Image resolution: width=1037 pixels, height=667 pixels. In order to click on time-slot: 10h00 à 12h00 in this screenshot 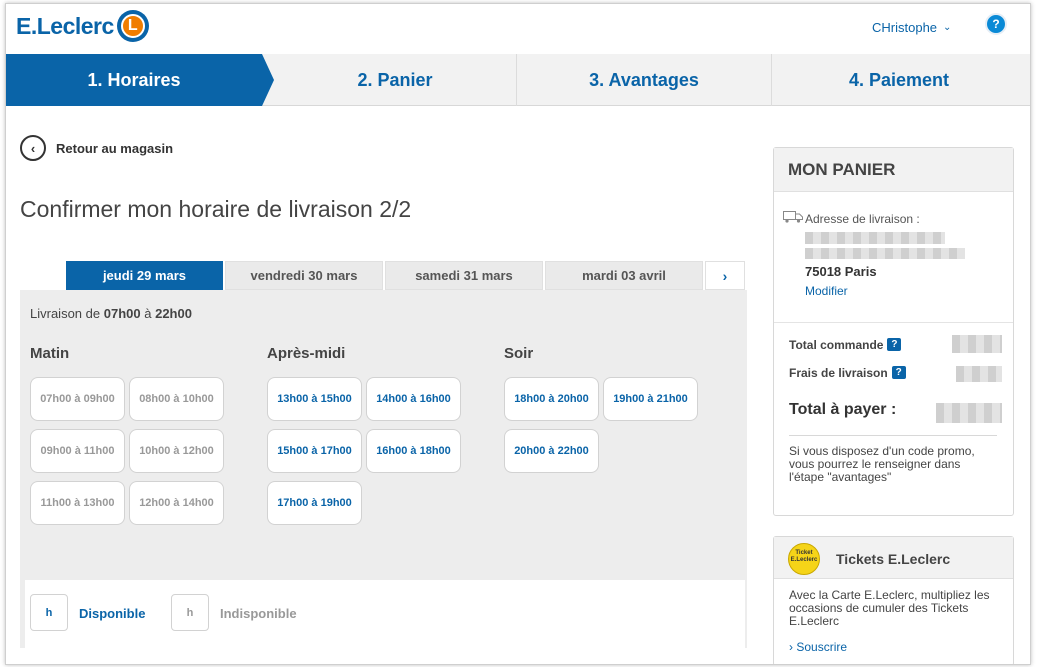, I will do `click(176, 451)`.